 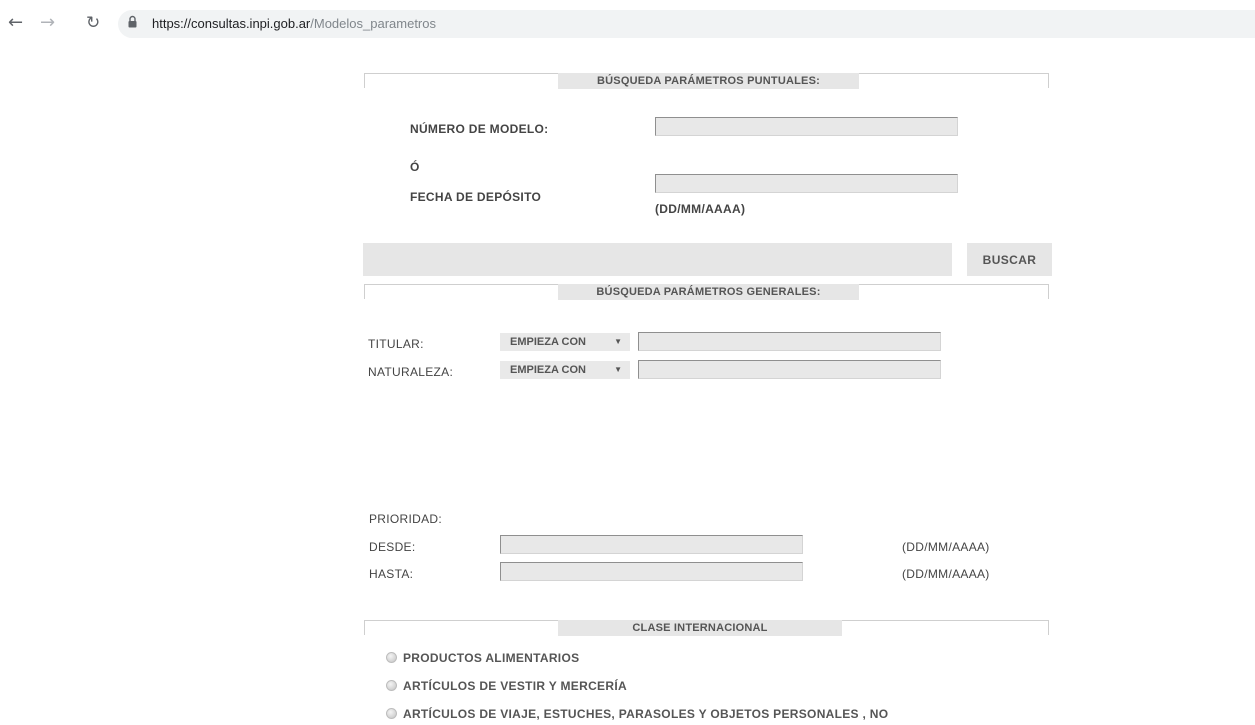 What do you see at coordinates (548, 342) in the screenshot?
I see `titular-operator-value: EMPIEZA CON` at bounding box center [548, 342].